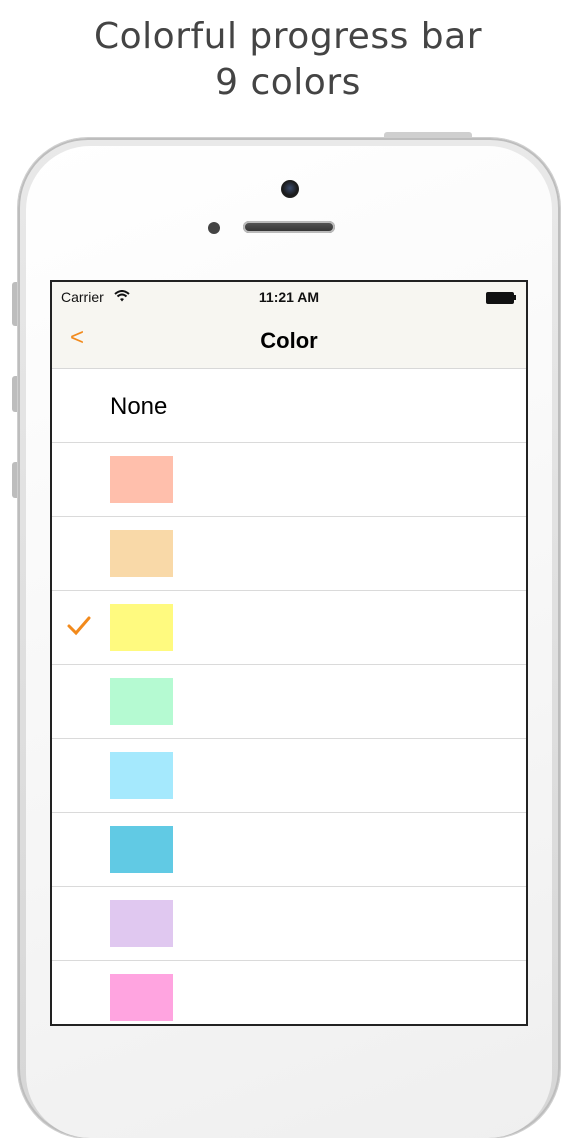 The width and height of the screenshot is (576, 1138). Describe the element at coordinates (288, 60) in the screenshot. I see `promo-headline: Colorful progress bar 9 colors` at that location.